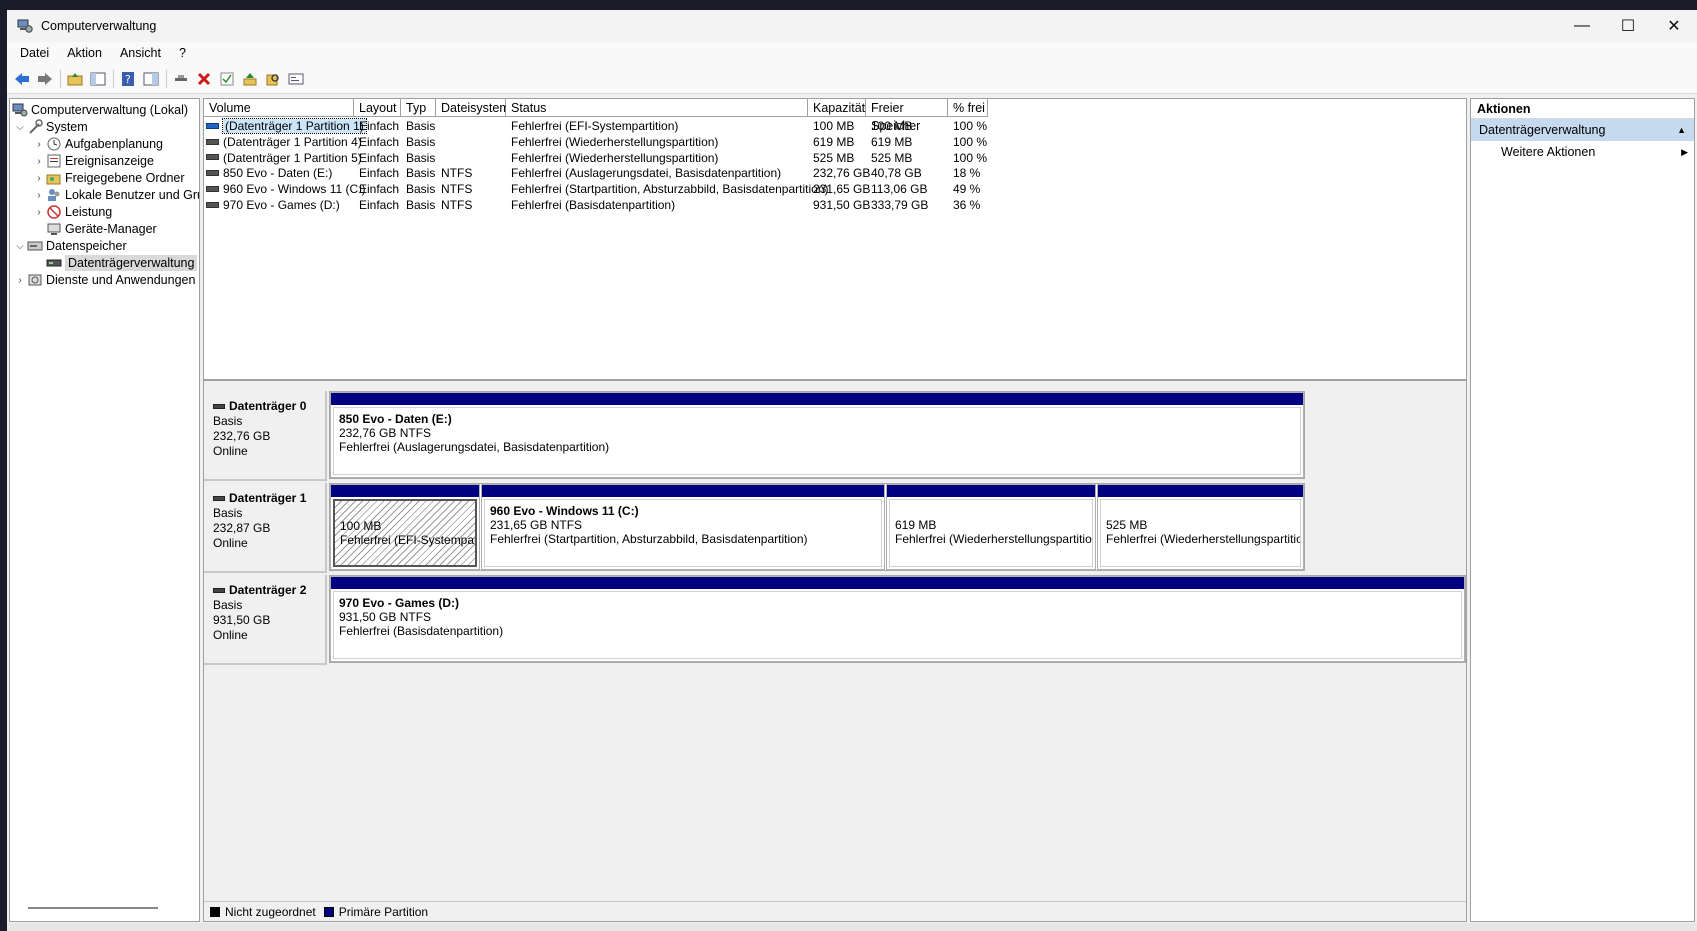 Image resolution: width=1697 pixels, height=931 pixels. Describe the element at coordinates (1674, 26) in the screenshot. I see `close-button: ✕` at that location.